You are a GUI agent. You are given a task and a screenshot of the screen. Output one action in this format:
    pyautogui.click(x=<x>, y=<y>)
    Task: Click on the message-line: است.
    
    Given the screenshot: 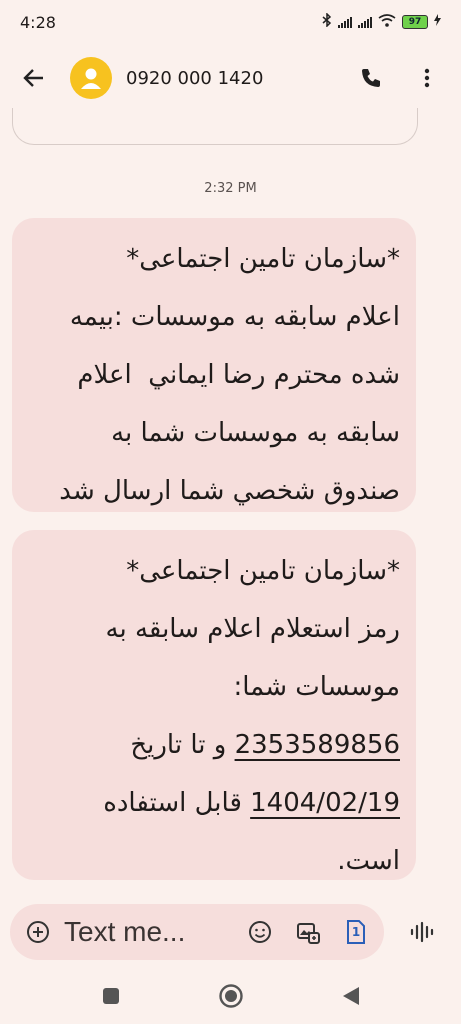 What is the action you would take?
    pyautogui.click(x=368, y=861)
    